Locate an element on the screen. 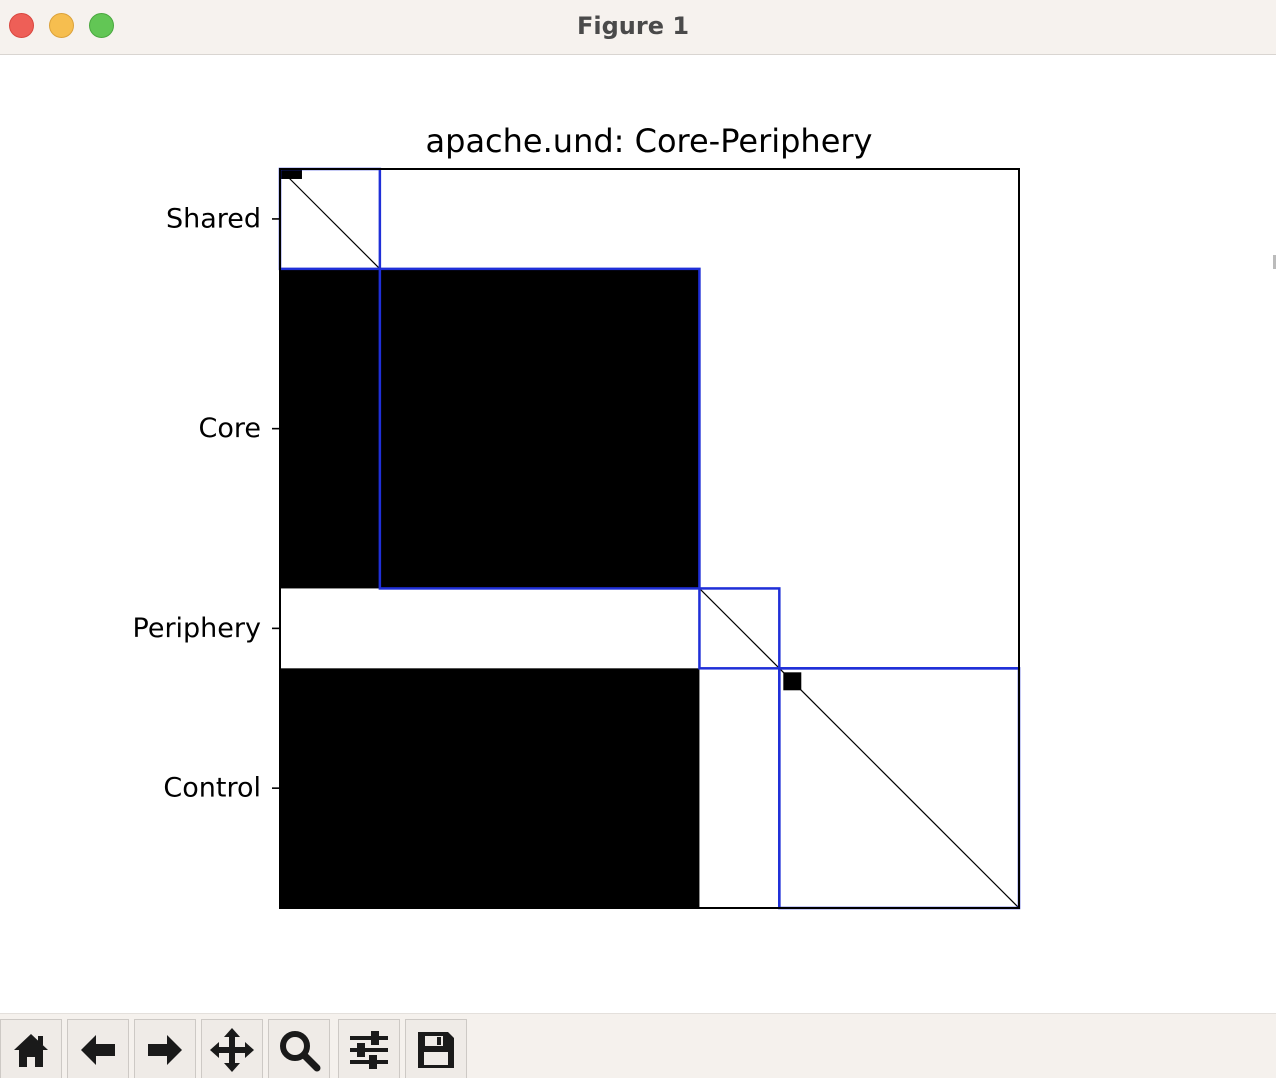 The image size is (1276, 1078). zoom-button is located at coordinates (299, 1048).